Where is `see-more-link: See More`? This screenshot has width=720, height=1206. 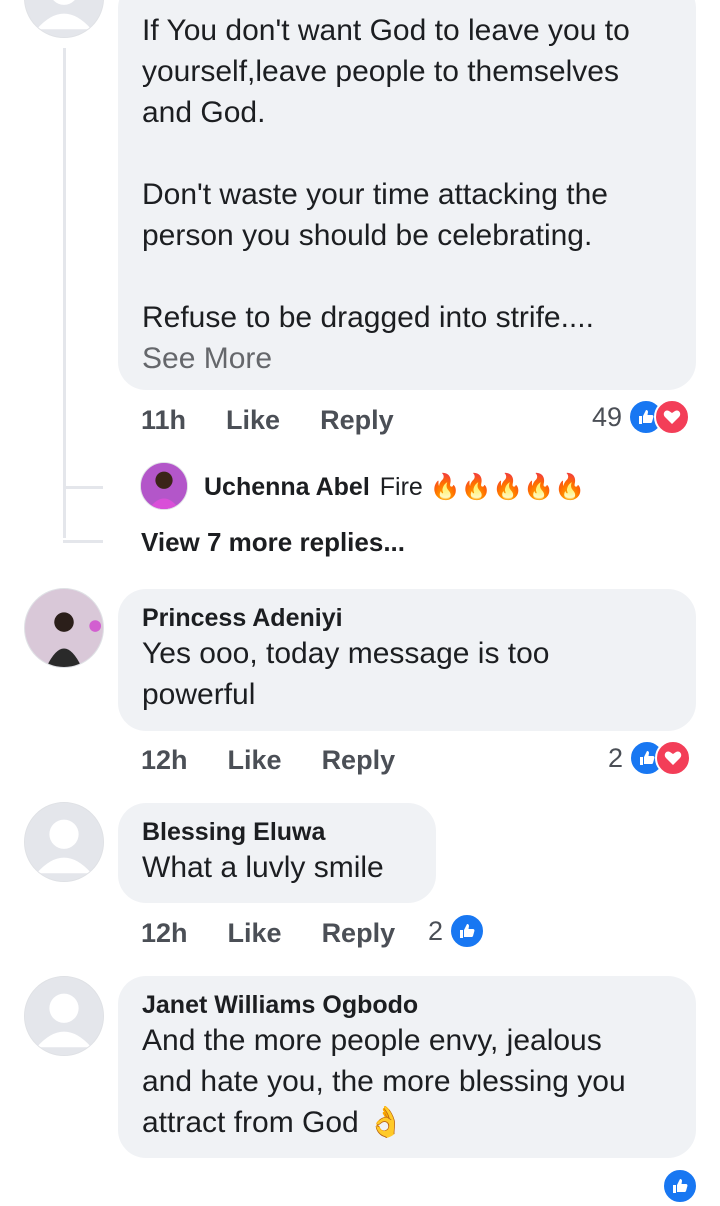 see-more-link: See More is located at coordinates (407, 358).